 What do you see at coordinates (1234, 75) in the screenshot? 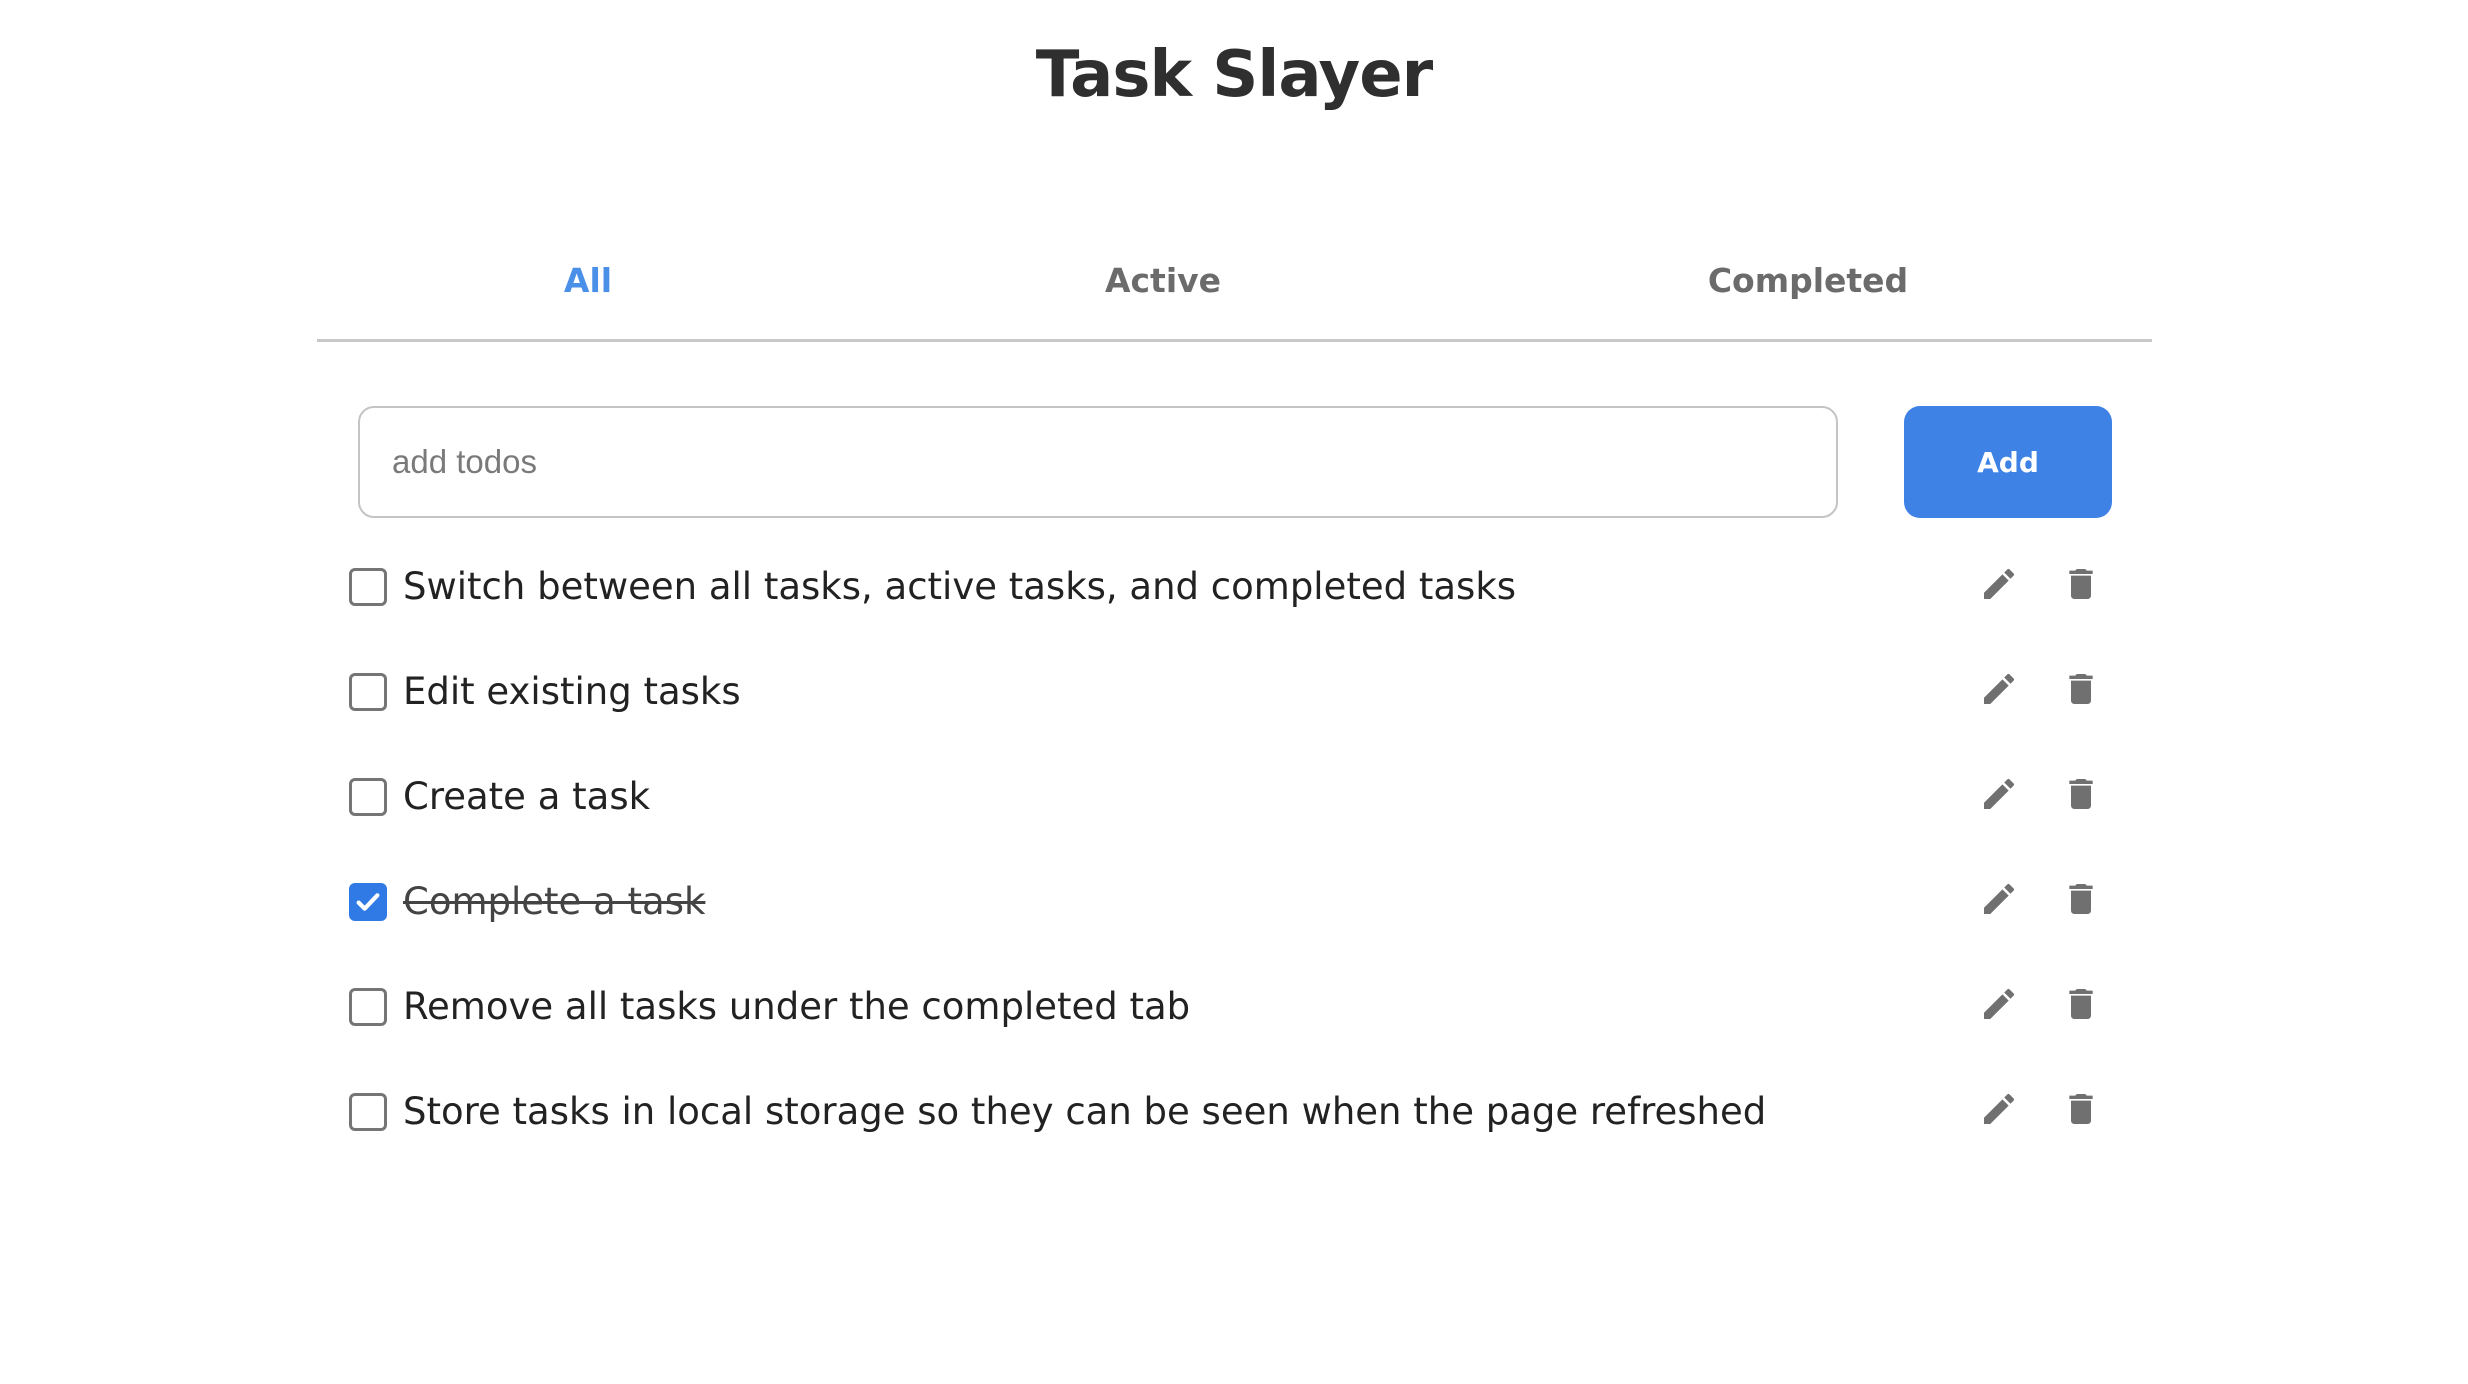
I see `app-title: Task Slayer` at bounding box center [1234, 75].